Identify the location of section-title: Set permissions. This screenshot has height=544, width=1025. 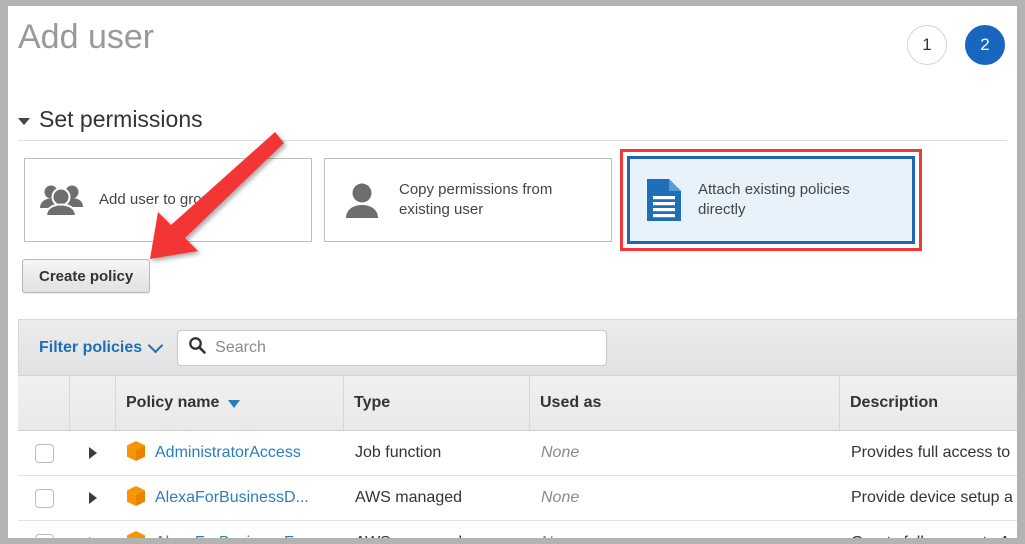
(121, 119).